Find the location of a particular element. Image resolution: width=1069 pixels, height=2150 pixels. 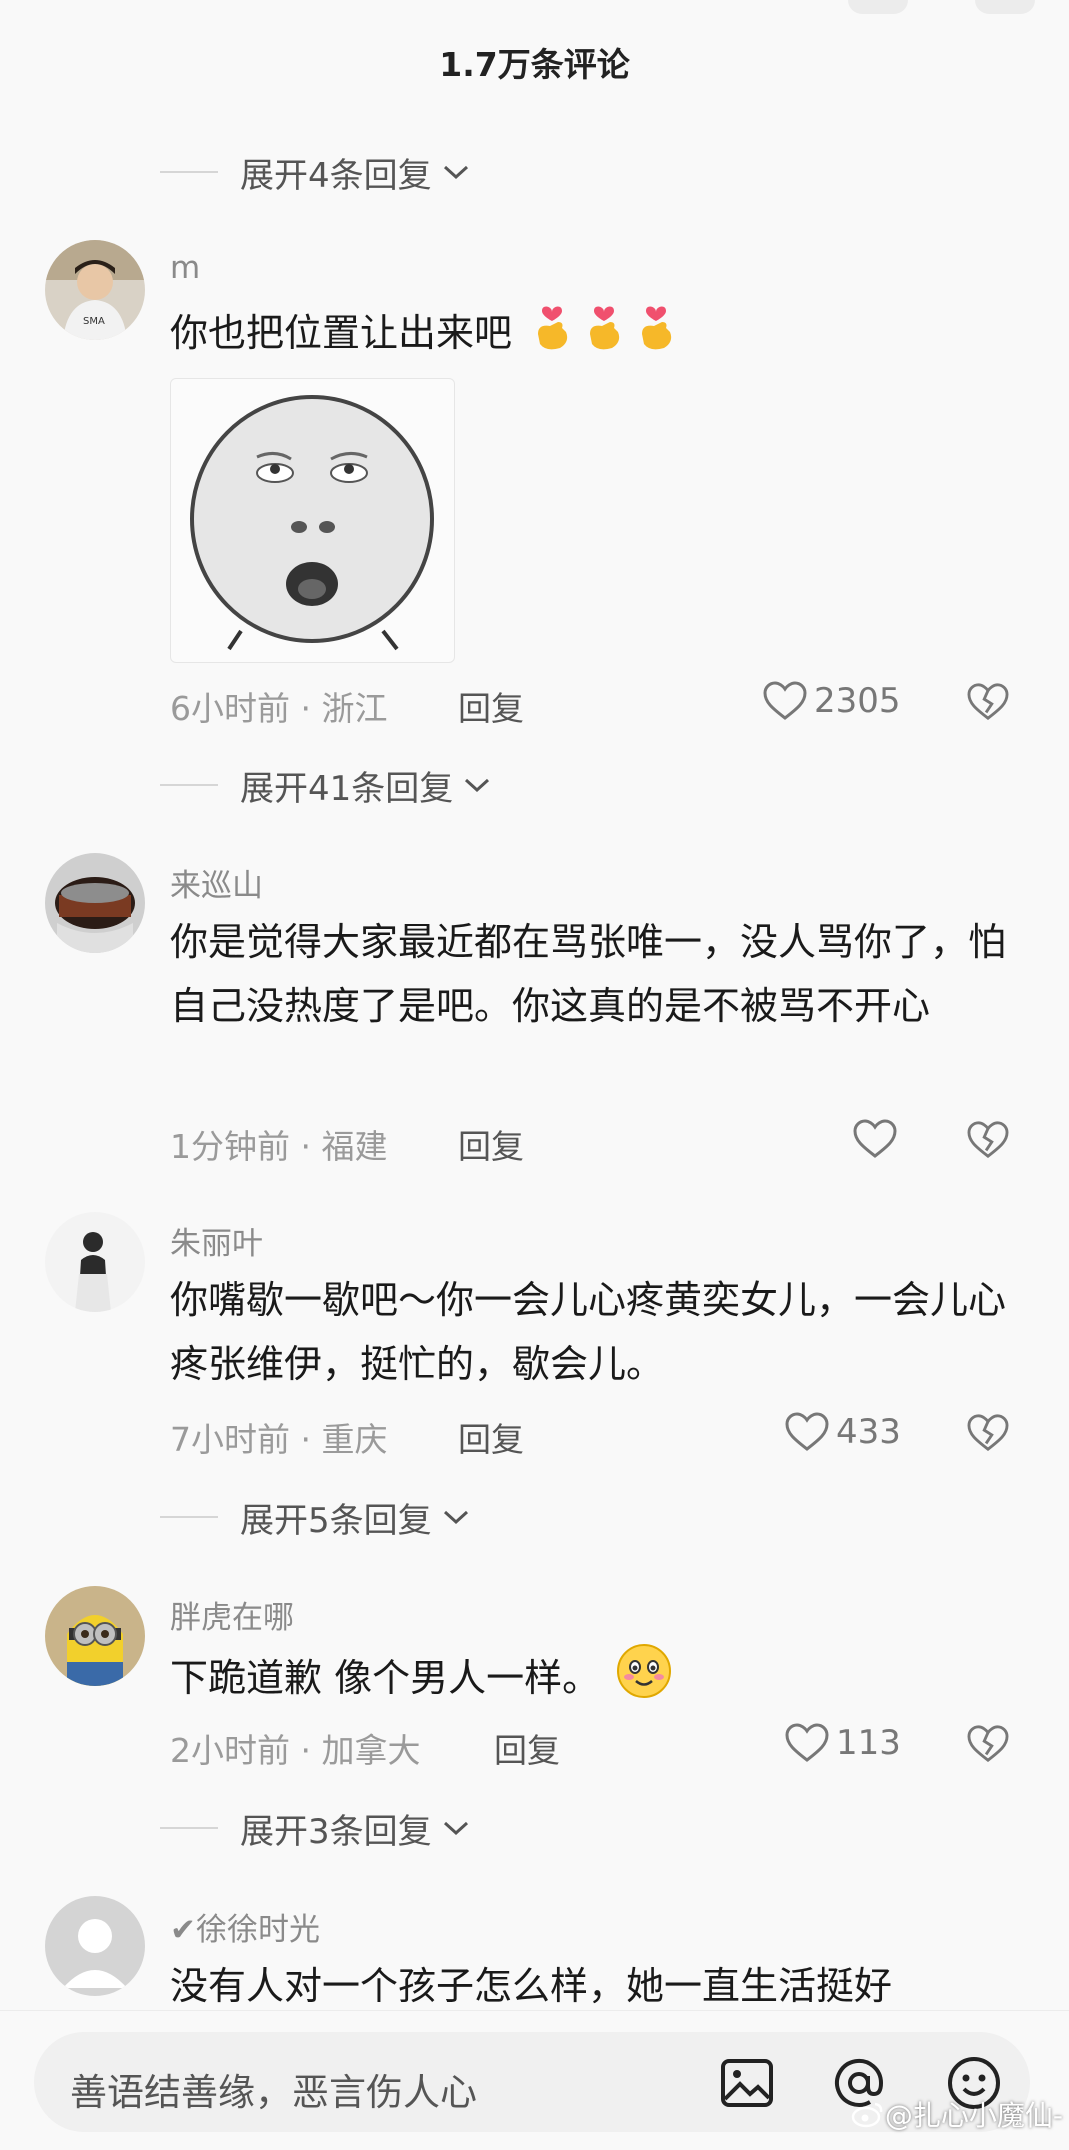

like-button: 433 is located at coordinates (842, 1432).